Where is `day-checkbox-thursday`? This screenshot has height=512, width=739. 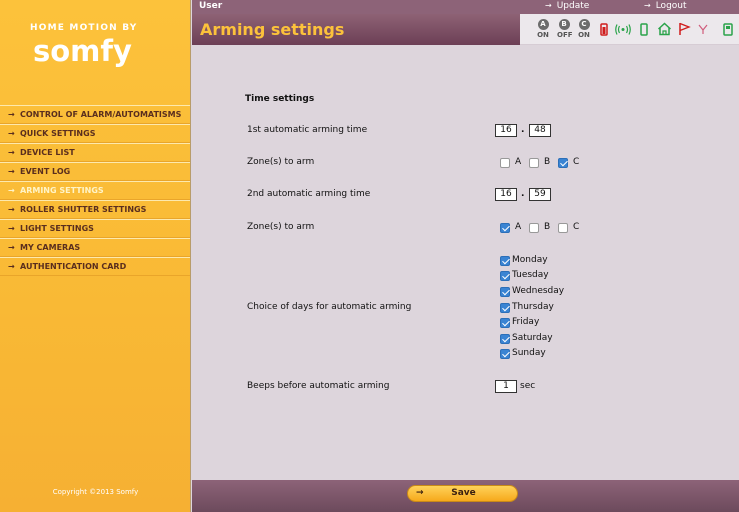
day-checkbox-thursday is located at coordinates (505, 308).